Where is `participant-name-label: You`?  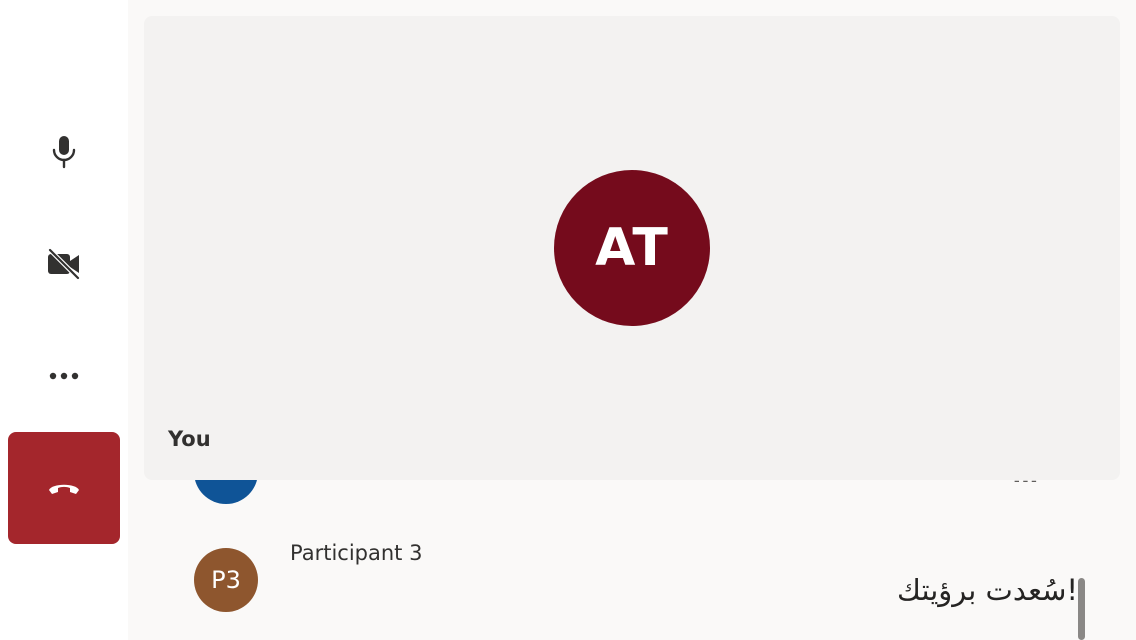
participant-name-label: You is located at coordinates (189, 439).